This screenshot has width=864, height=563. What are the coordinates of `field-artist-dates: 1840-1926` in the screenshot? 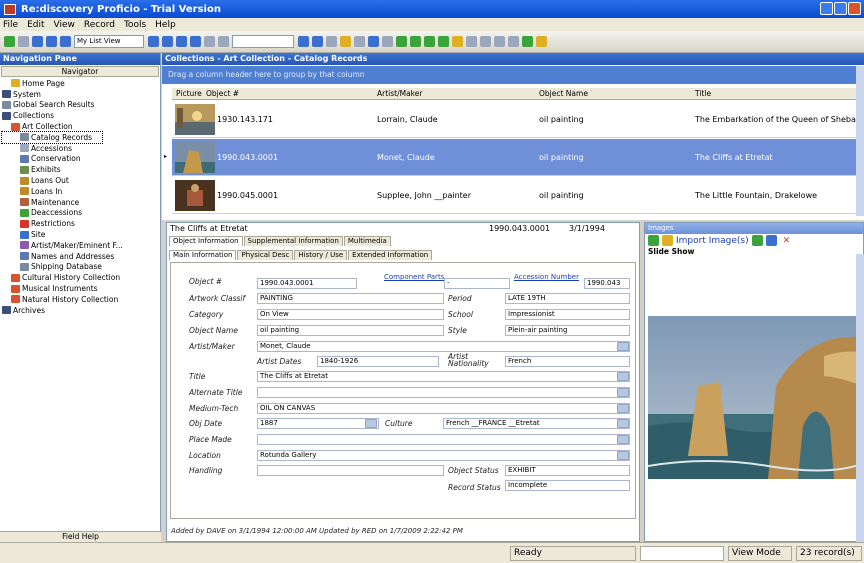 It's located at (378, 361).